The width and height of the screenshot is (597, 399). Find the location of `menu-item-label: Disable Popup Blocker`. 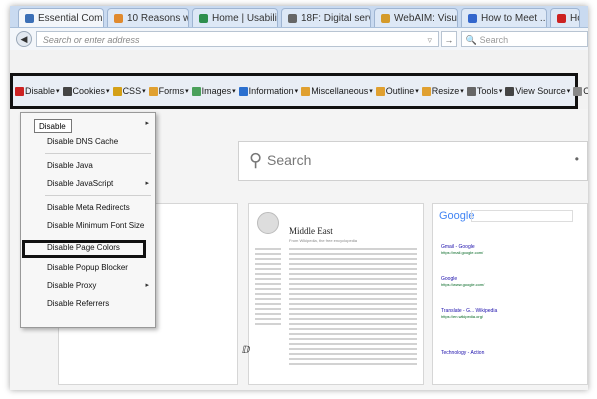

menu-item-label: Disable Popup Blocker is located at coordinates (87, 267).